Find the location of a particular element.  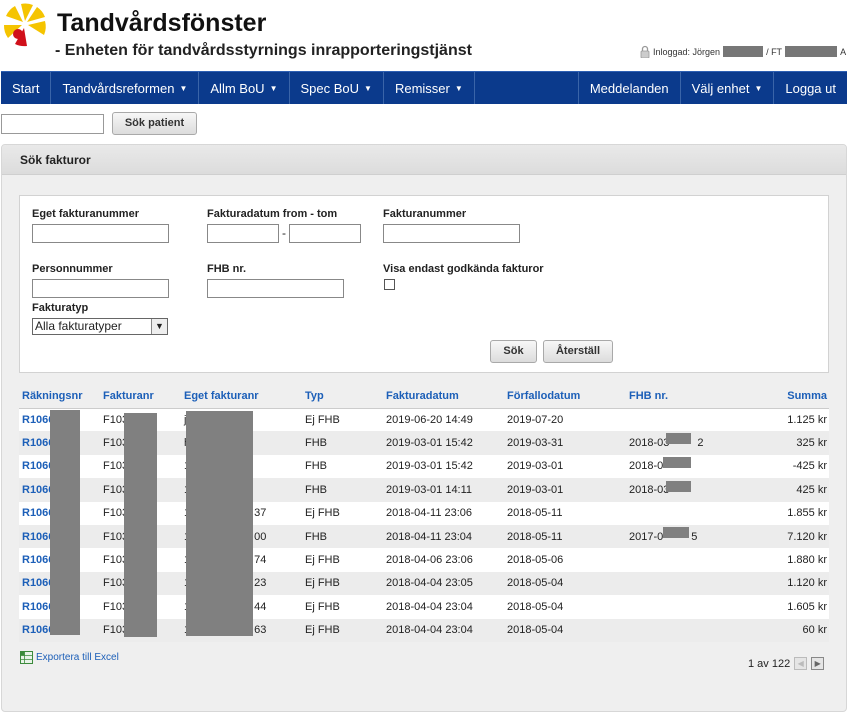

cell-text: 2018-0 is located at coordinates (646, 466).